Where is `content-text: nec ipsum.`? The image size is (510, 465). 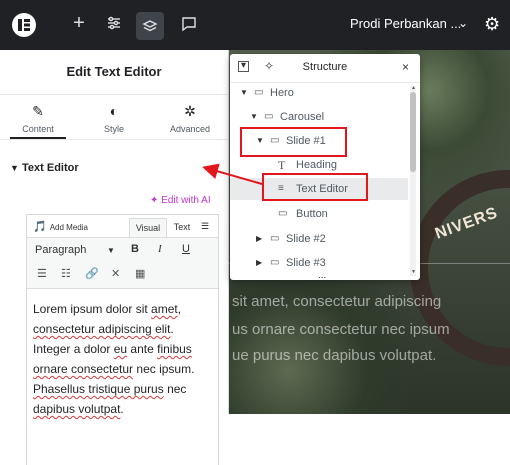
content-text: nec ipsum. is located at coordinates (164, 369).